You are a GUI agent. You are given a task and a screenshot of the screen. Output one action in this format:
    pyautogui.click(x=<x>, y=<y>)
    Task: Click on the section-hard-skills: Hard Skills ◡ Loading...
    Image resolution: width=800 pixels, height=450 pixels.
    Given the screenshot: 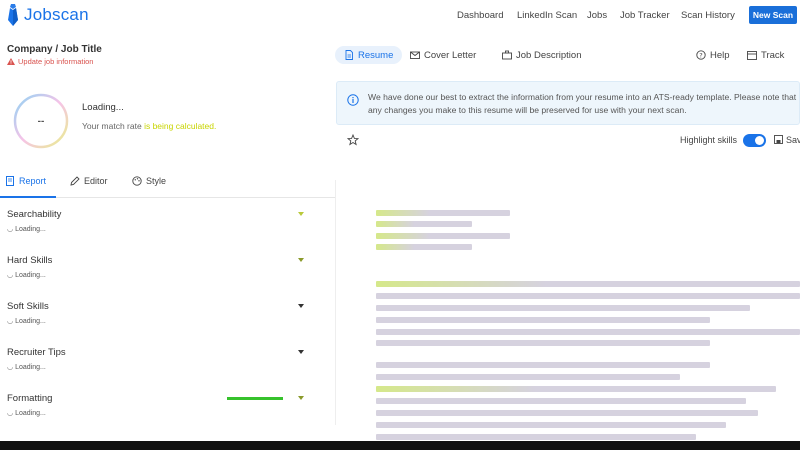 What is the action you would take?
    pyautogui.click(x=156, y=267)
    